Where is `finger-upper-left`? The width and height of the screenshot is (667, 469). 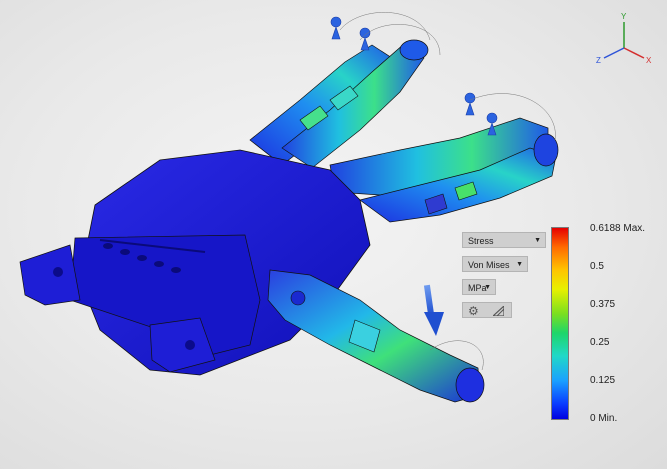
finger-upper-left is located at coordinates (339, 104).